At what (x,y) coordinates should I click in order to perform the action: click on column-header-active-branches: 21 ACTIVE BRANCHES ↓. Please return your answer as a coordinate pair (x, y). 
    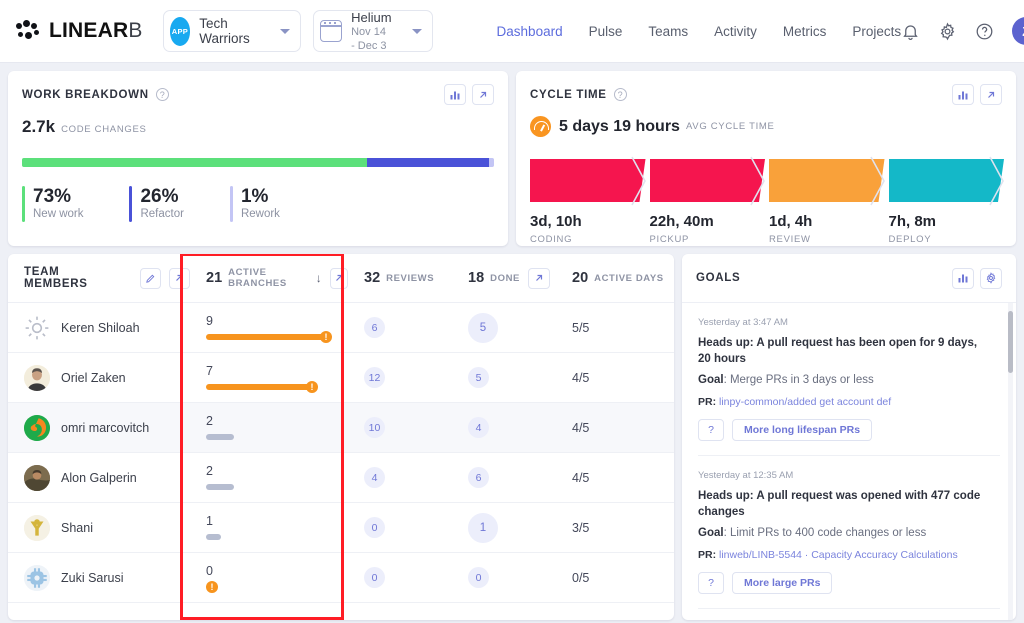
    Looking at the image, I should click on (269, 278).